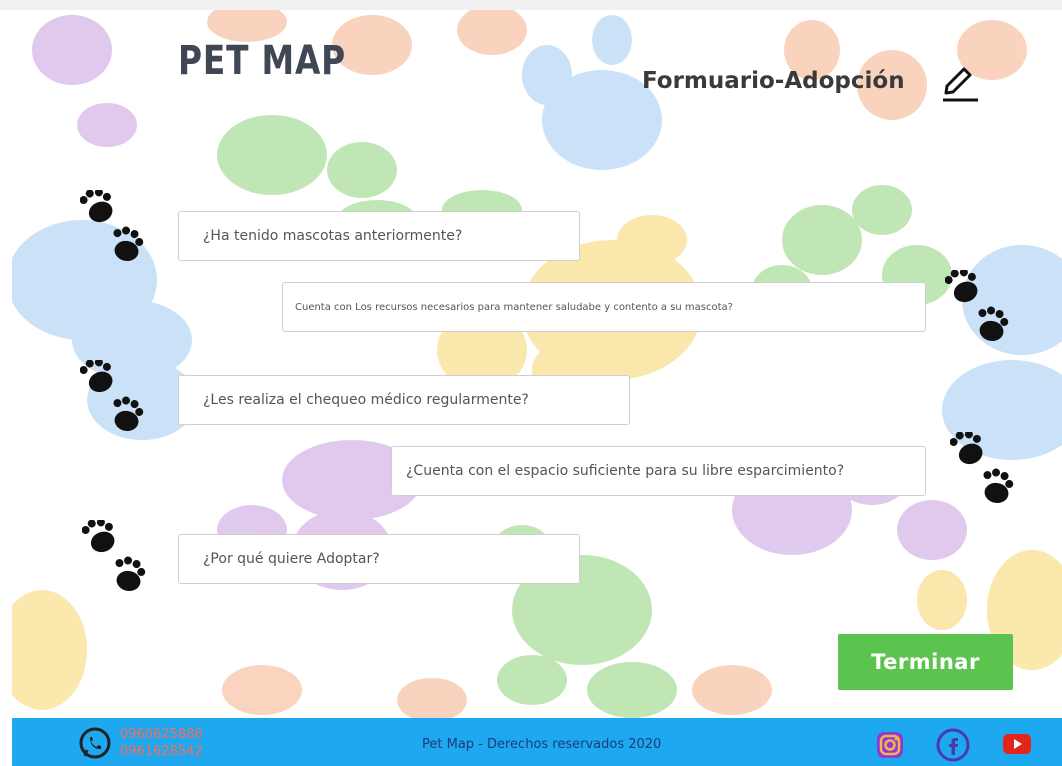 The image size is (1062, 766). Describe the element at coordinates (959, 83) in the screenshot. I see `pencil-icon` at that location.